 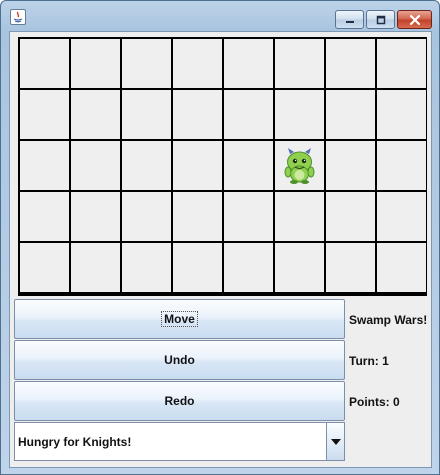 I want to click on minimize-icon, so click(x=349, y=21).